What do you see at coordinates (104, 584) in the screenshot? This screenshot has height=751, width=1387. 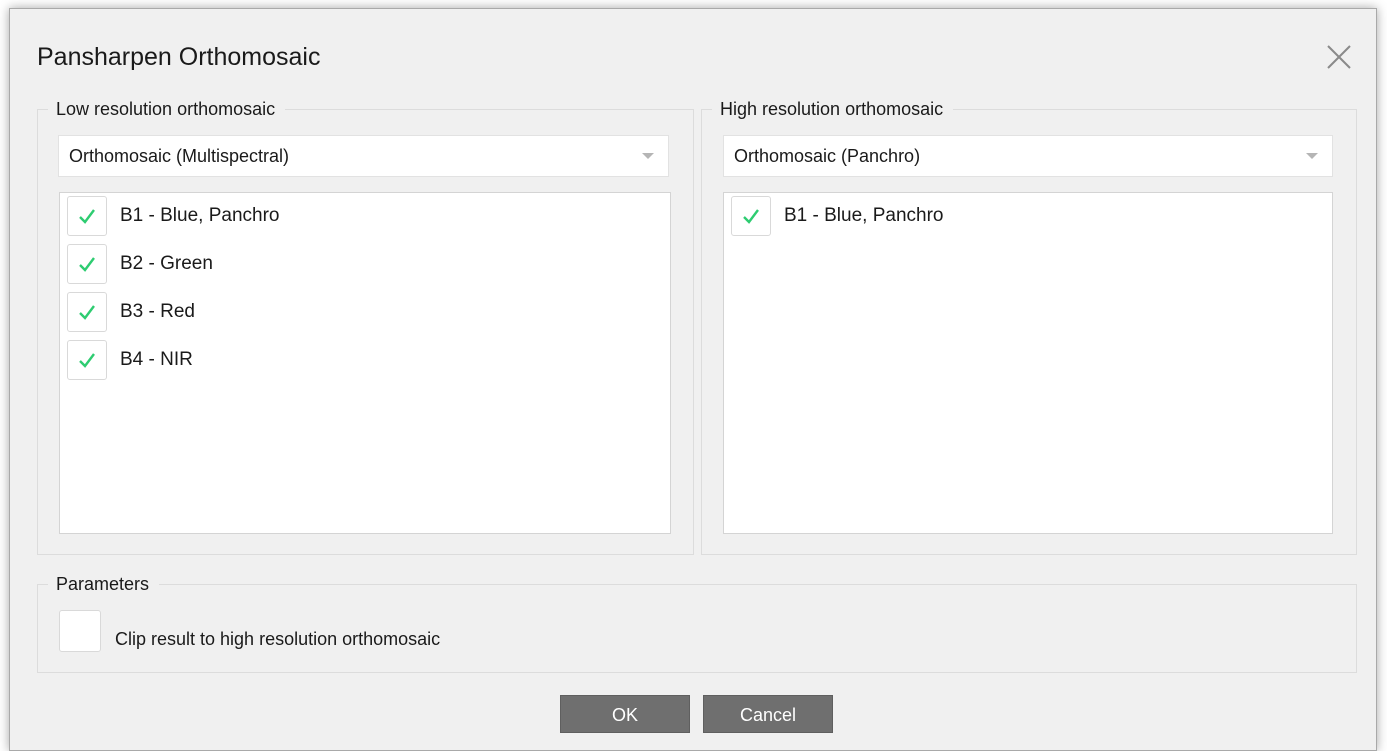 I see `parameters-group-label: Parameters` at bounding box center [104, 584].